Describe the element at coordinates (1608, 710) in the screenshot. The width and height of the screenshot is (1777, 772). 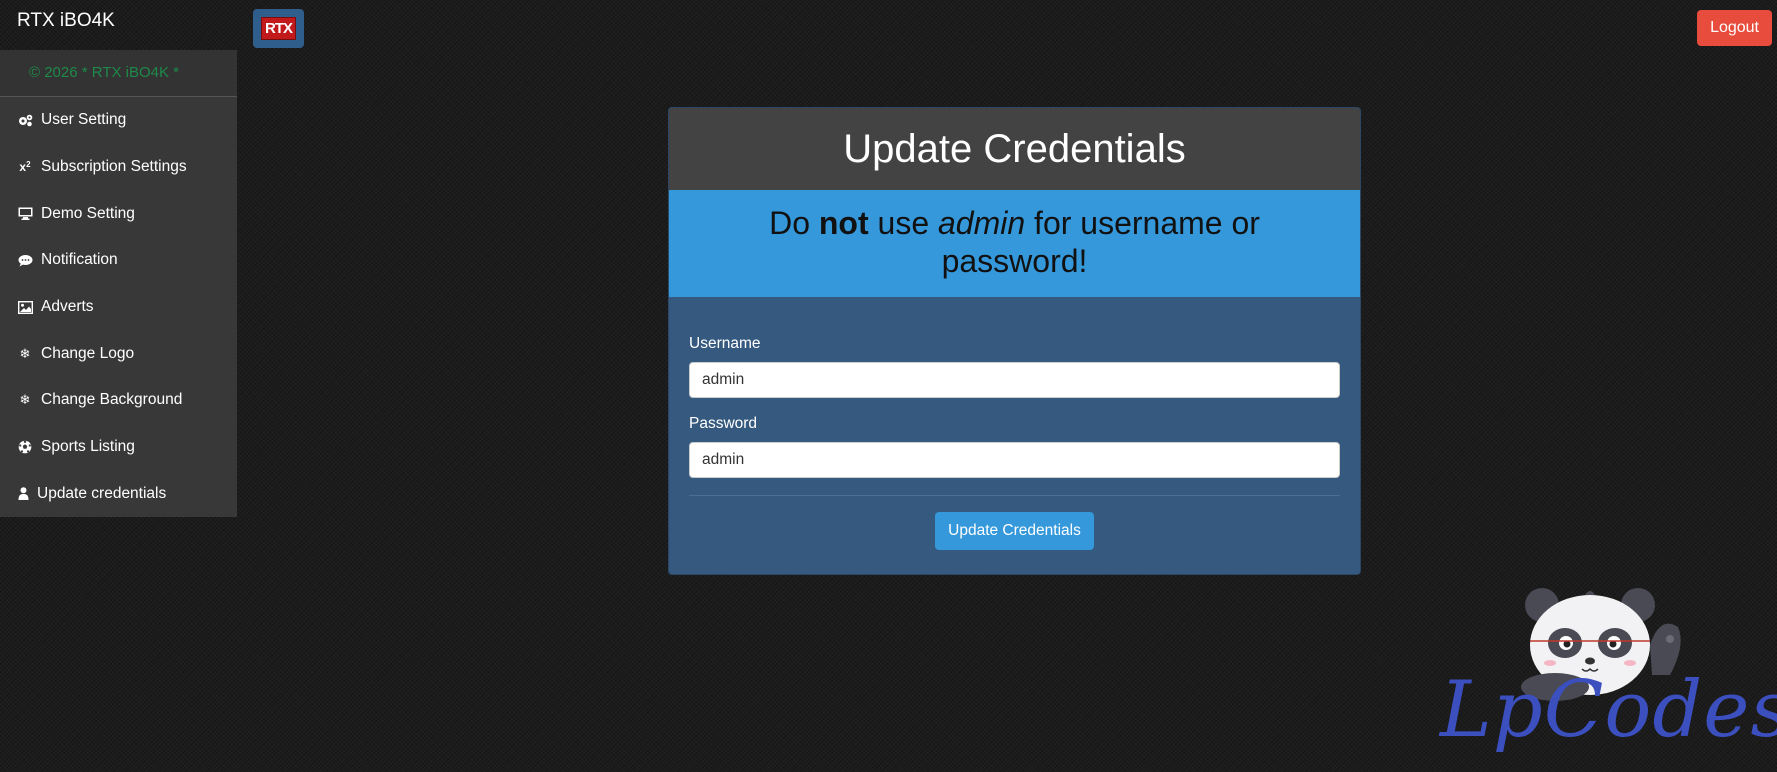
I see `watermark-text: LpCodes` at that location.